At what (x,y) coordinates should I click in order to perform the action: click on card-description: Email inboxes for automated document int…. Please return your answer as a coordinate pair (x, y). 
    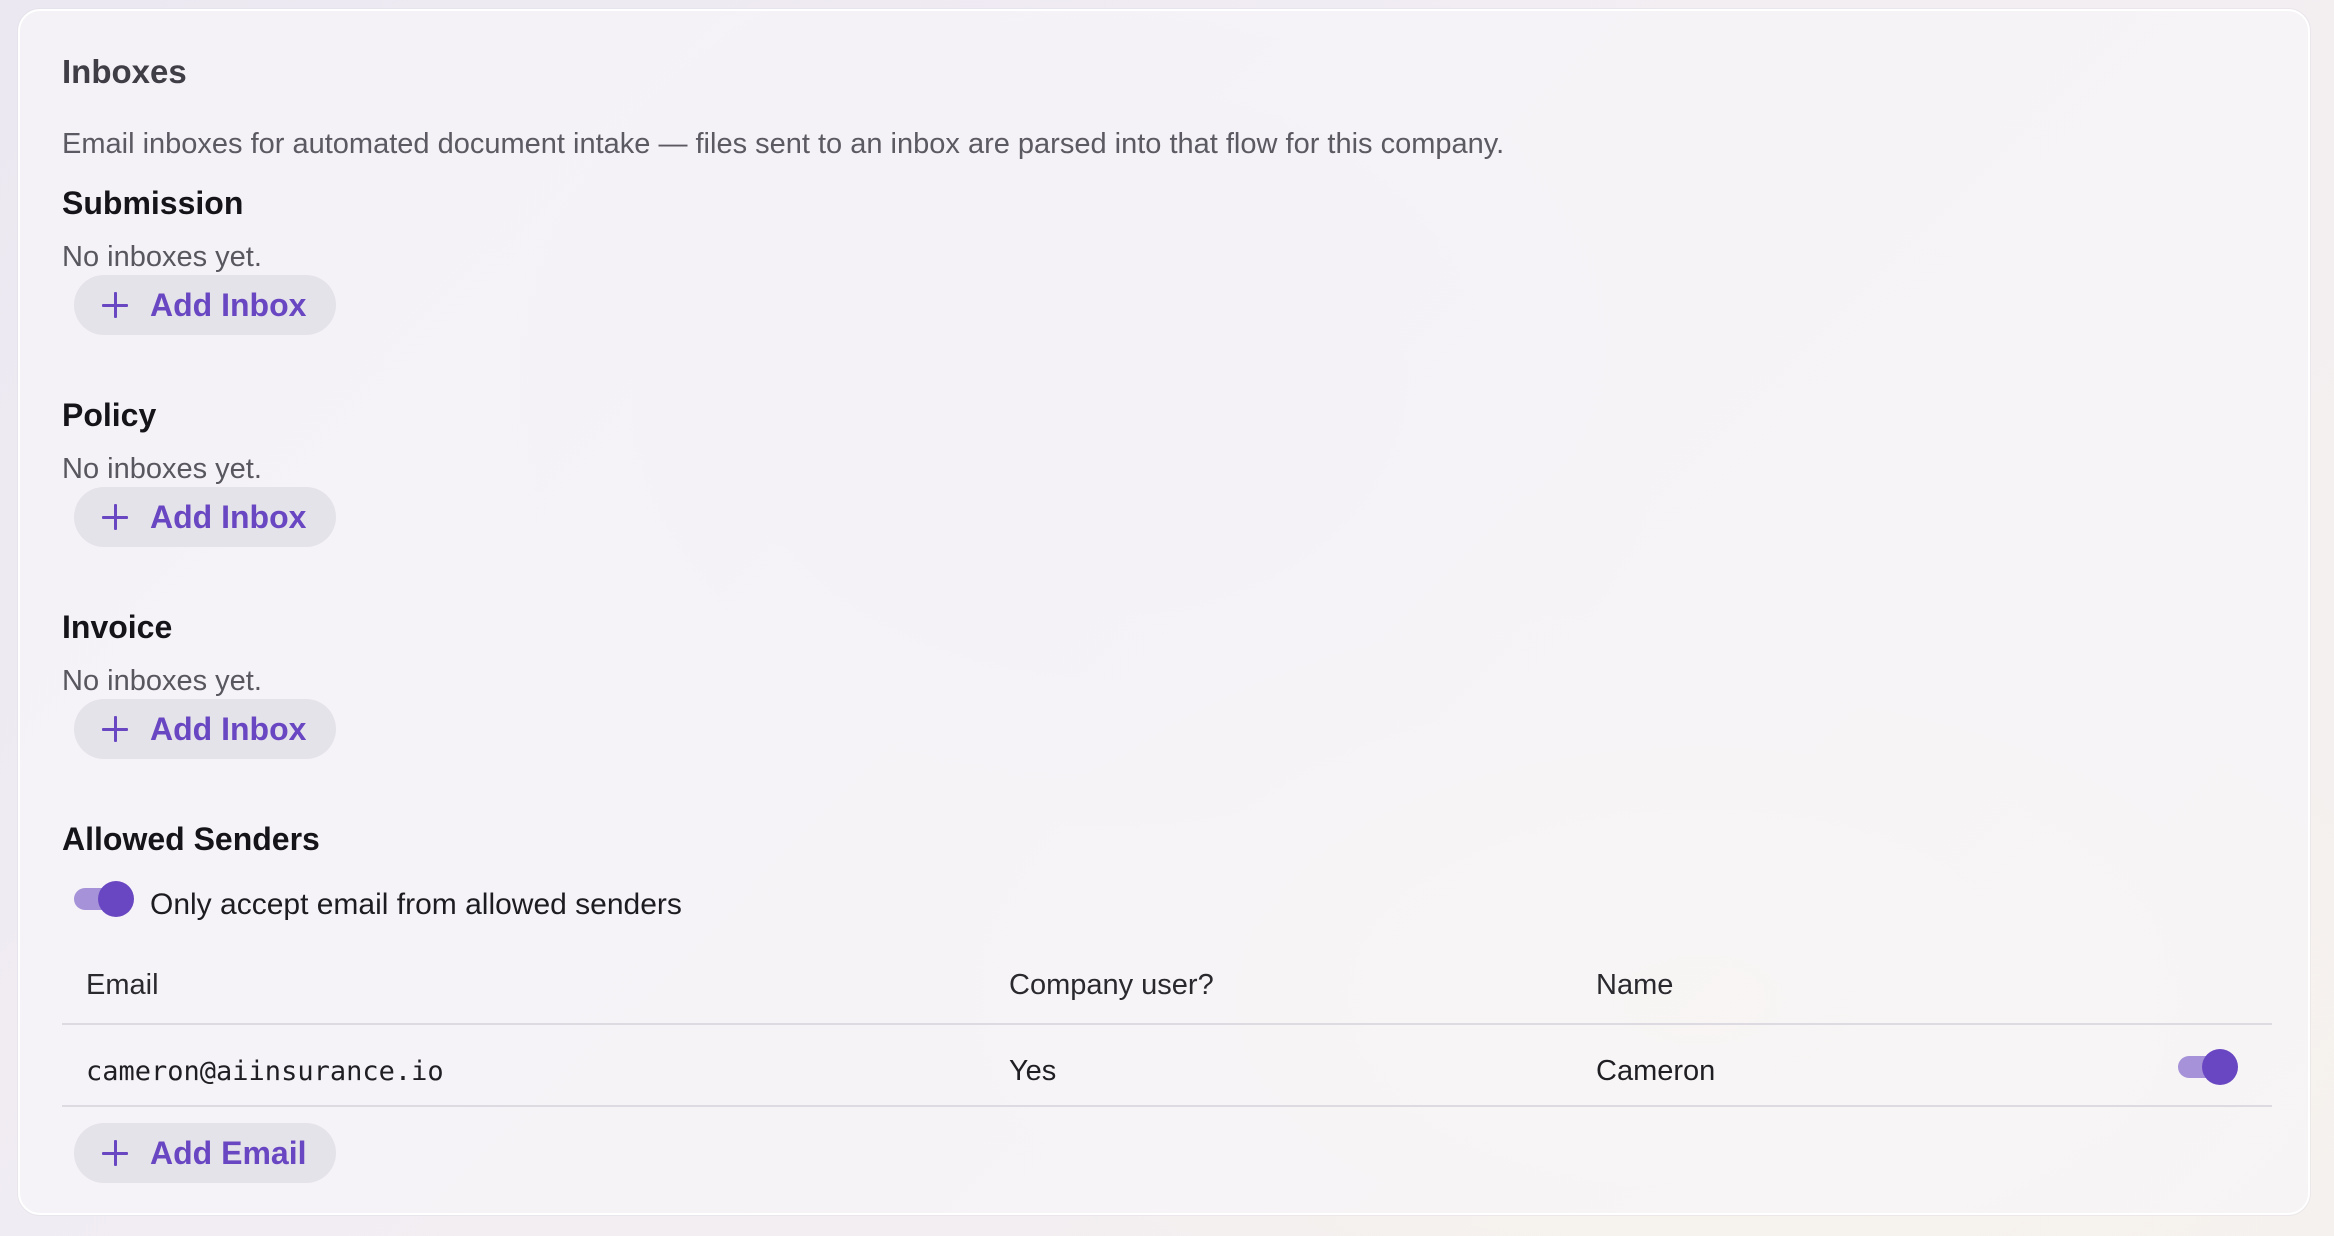
    Looking at the image, I should click on (783, 144).